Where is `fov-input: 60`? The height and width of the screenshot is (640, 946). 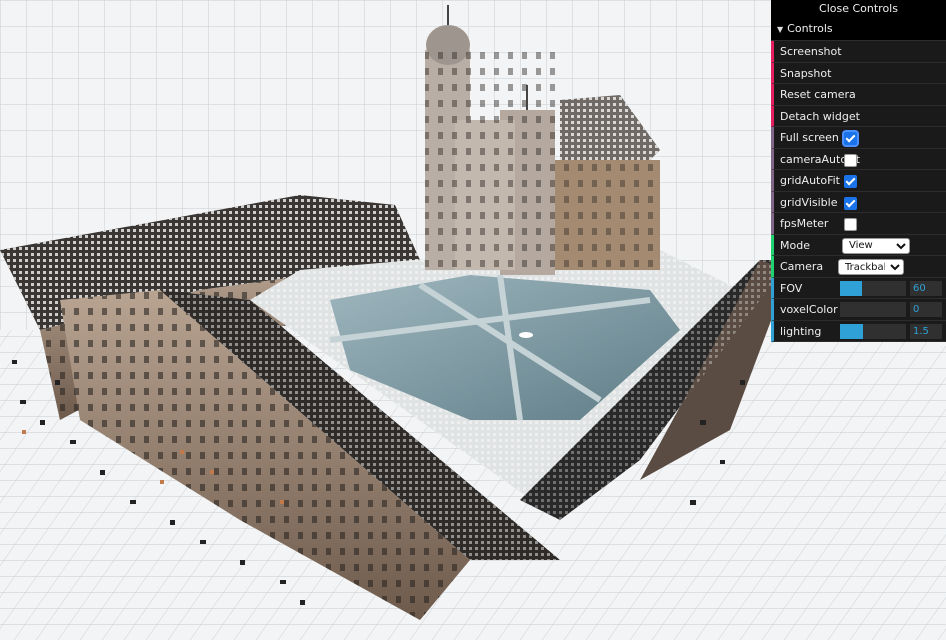
fov-input: 60 is located at coordinates (926, 288).